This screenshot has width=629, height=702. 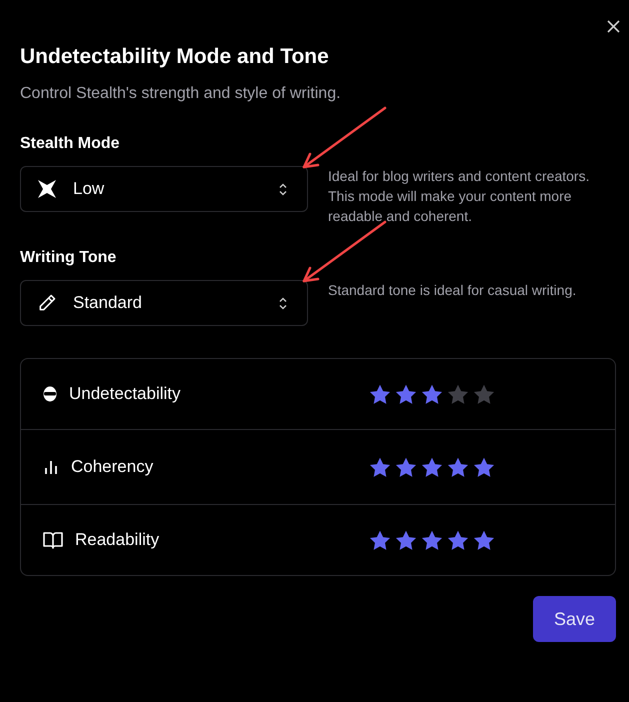 I want to click on rating-name: Undetectability, so click(x=125, y=394).